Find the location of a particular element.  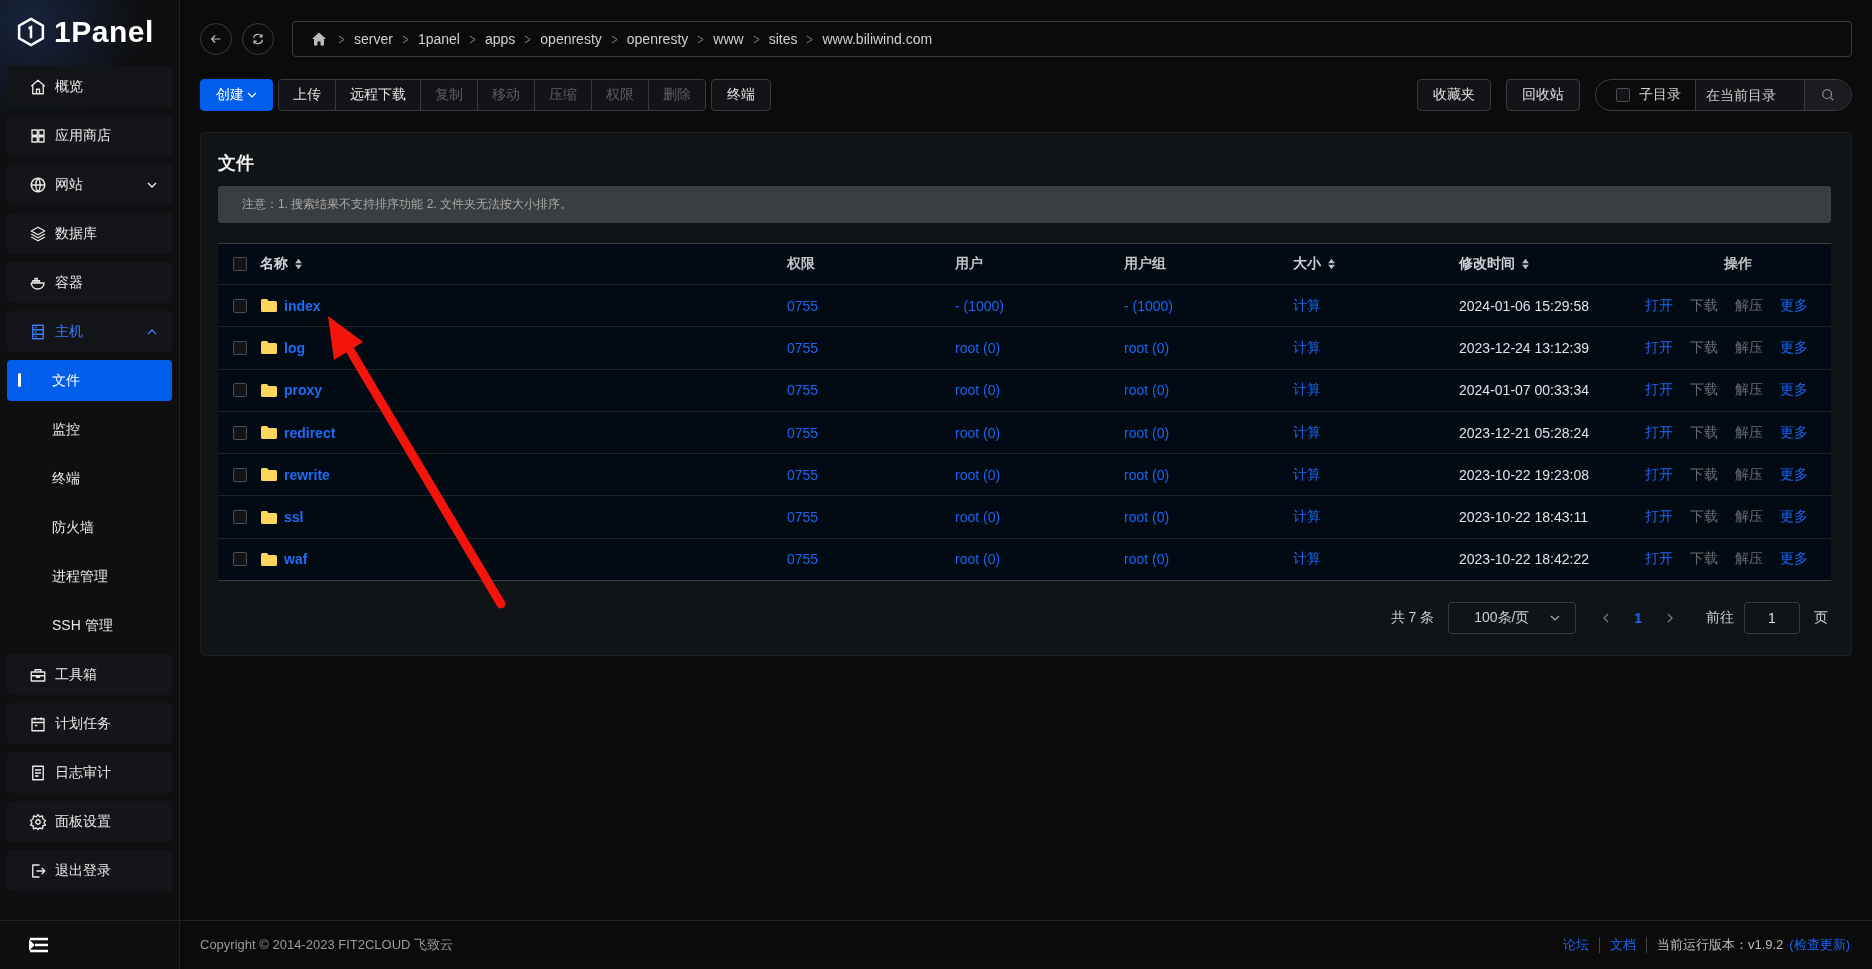

sidebar-item: 工具箱 is located at coordinates (89, 674).